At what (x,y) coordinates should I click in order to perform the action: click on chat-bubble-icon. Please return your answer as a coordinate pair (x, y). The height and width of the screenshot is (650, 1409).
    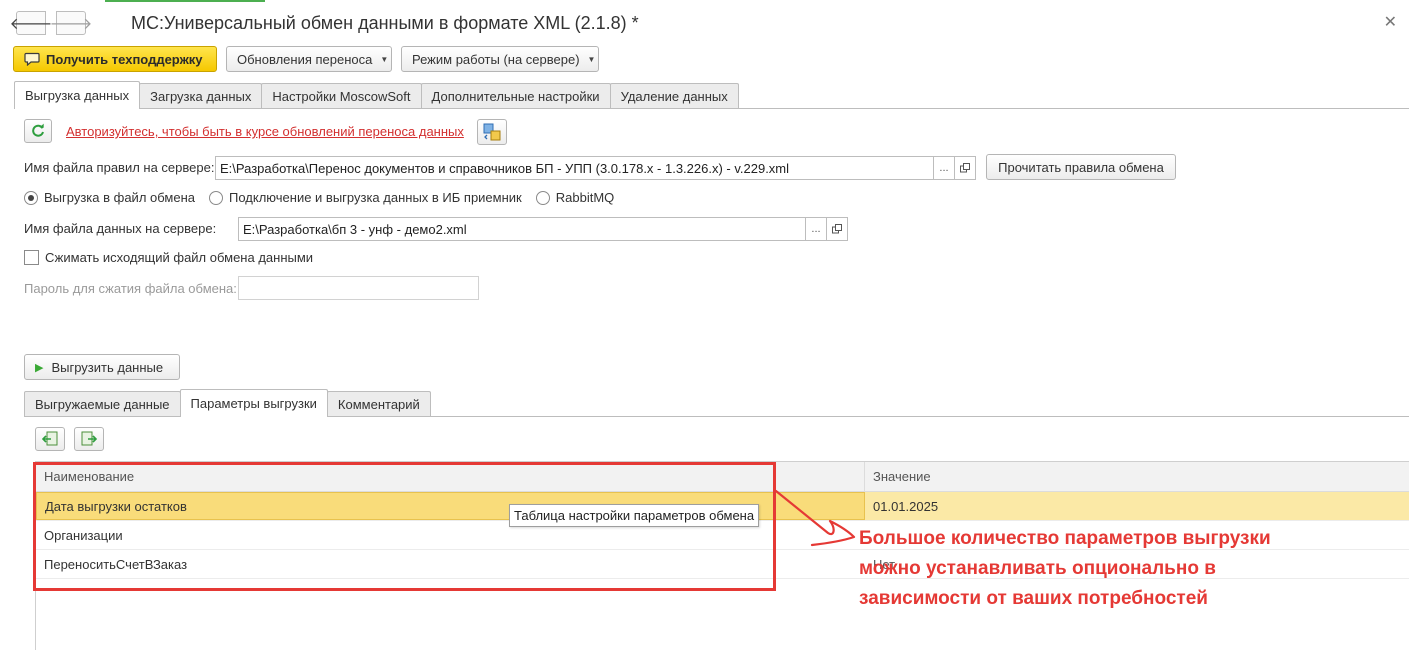
    Looking at the image, I should click on (32, 59).